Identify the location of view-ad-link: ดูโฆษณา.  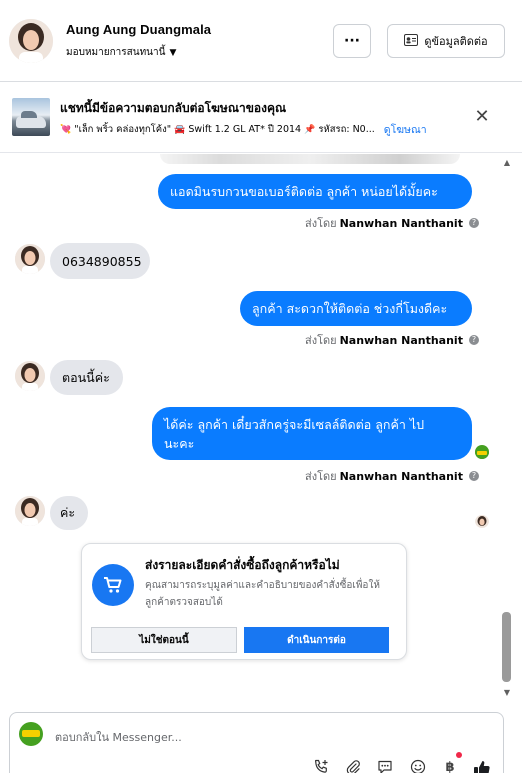
(405, 129).